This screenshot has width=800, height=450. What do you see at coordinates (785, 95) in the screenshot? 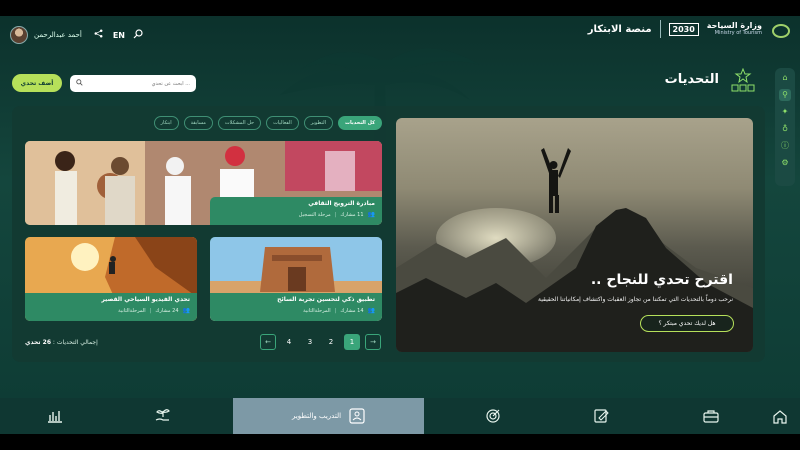
I see `hierarchy-icon: ⚲` at bounding box center [785, 95].